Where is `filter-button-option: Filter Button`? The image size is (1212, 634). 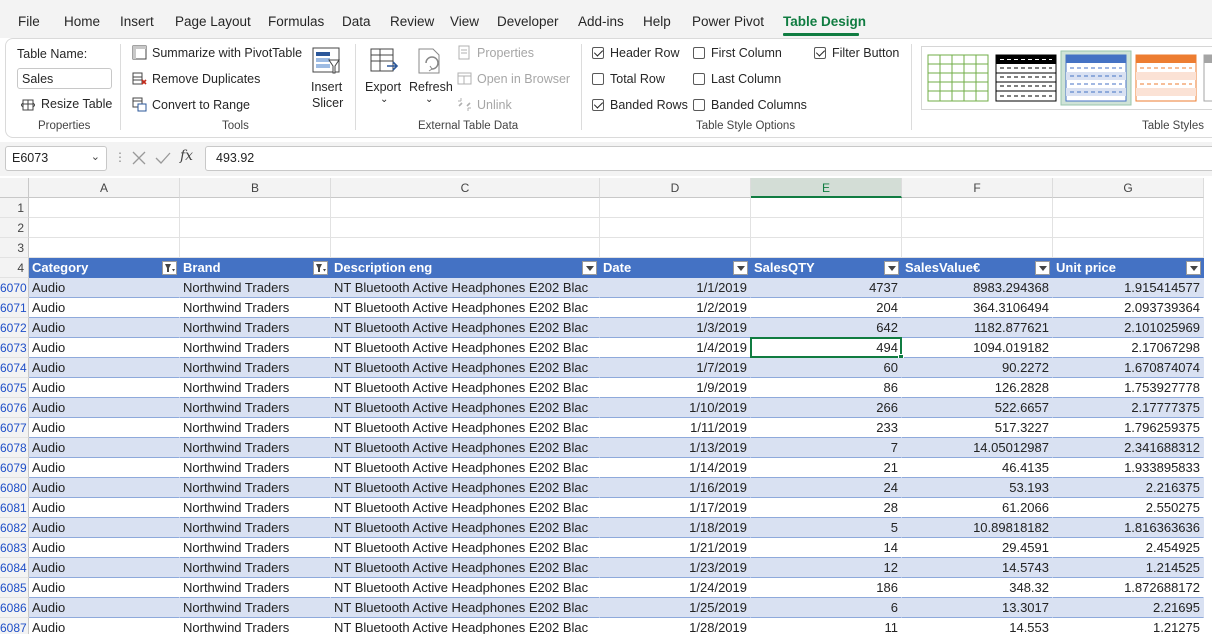 filter-button-option: Filter Button is located at coordinates (859, 54).